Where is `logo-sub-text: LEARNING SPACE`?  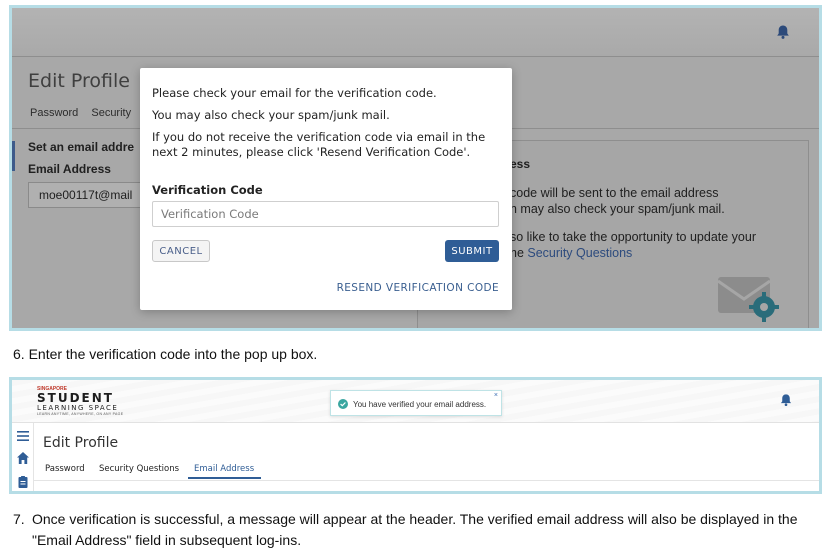
logo-sub-text: LEARNING SPACE is located at coordinates (78, 408).